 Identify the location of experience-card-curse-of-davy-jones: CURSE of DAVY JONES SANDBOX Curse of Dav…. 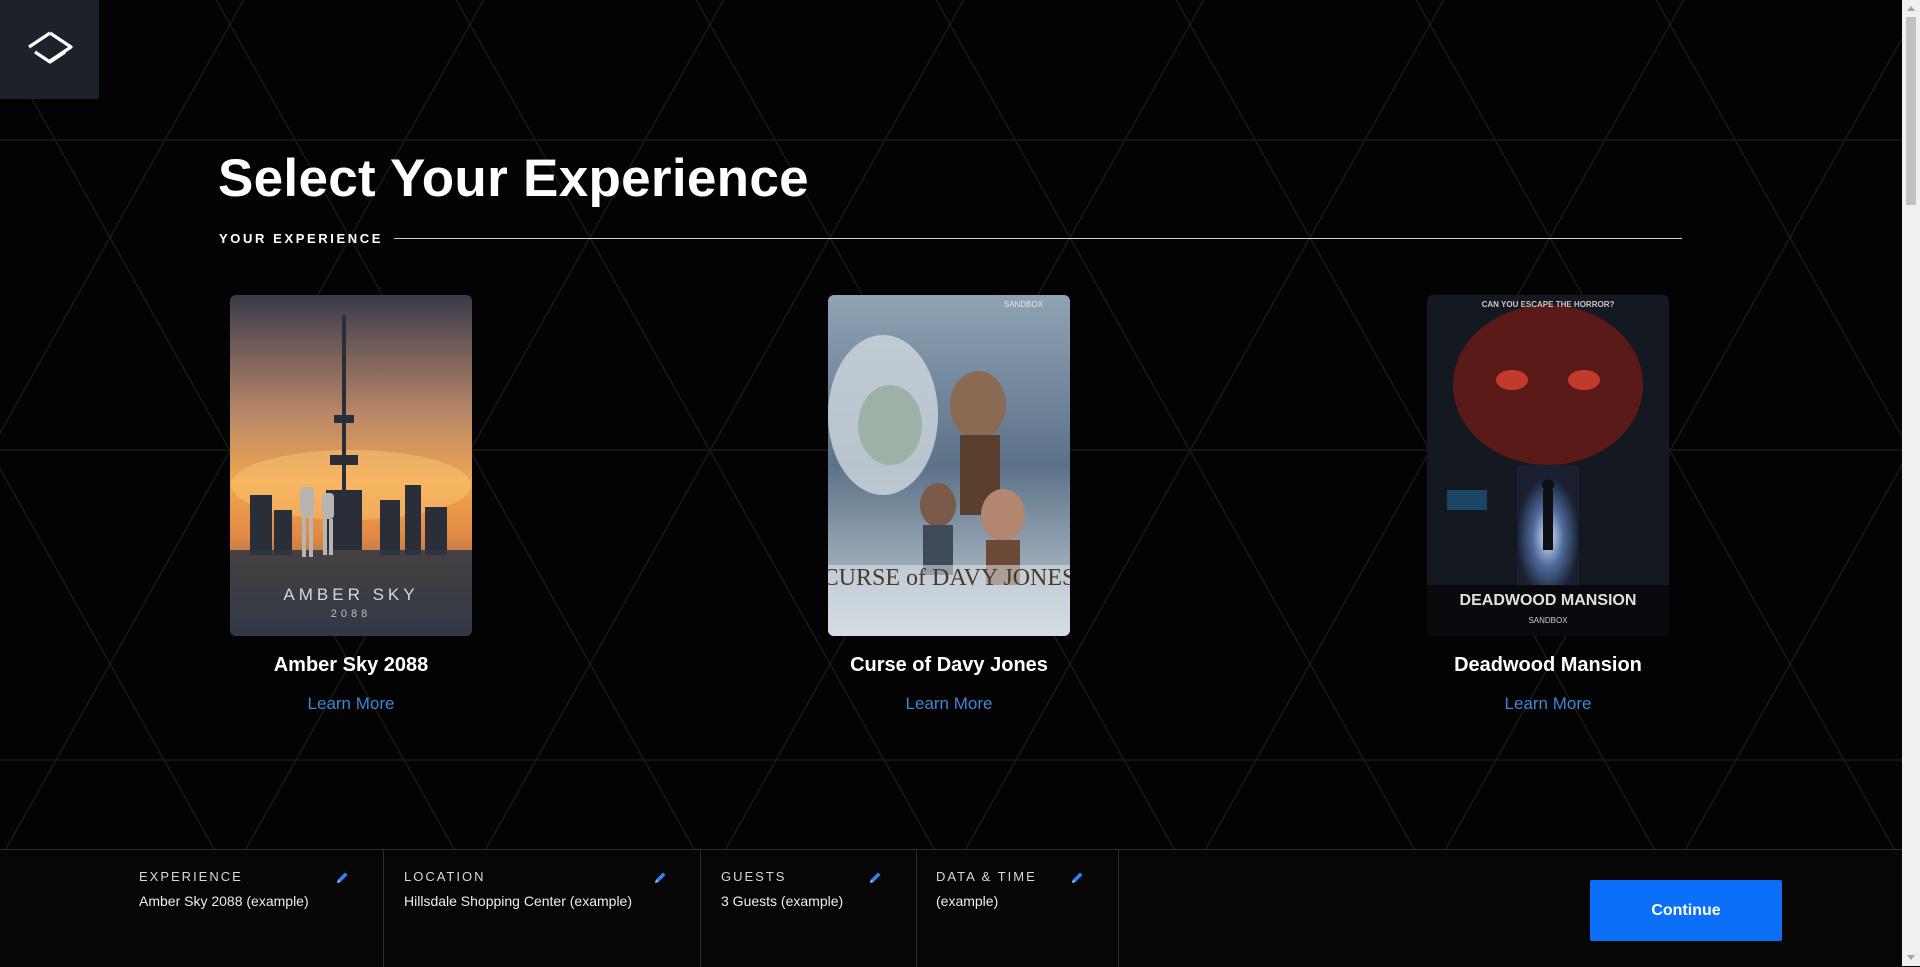
(949, 504).